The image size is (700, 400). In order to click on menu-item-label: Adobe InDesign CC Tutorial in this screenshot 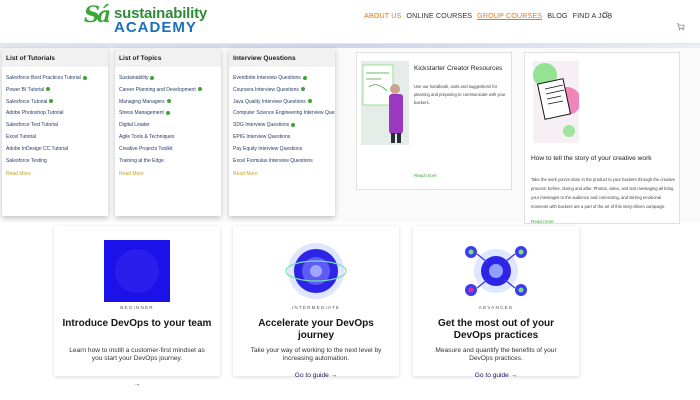, I will do `click(37, 148)`.